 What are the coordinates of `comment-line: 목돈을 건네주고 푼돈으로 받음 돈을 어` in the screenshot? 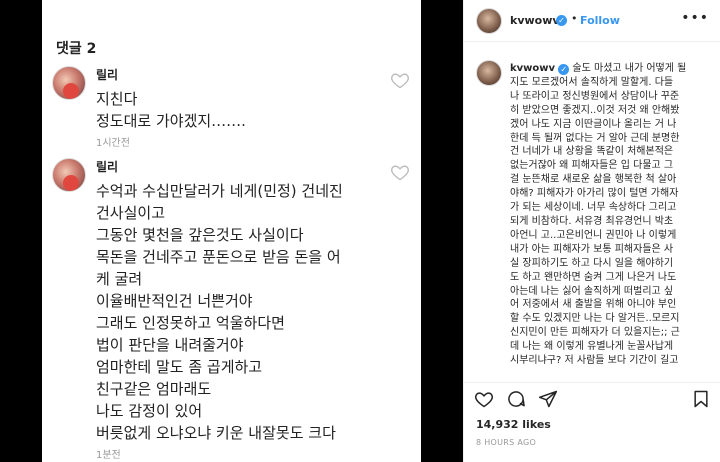 It's located at (218, 257).